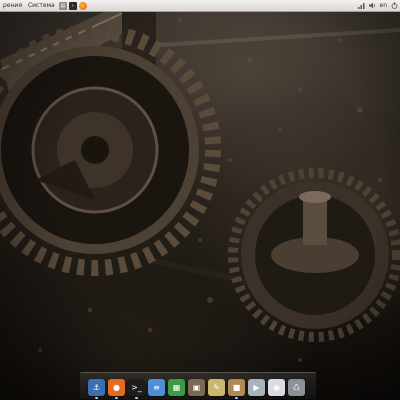  I want to click on eye-viewer-app-icon: ◉, so click(276, 387).